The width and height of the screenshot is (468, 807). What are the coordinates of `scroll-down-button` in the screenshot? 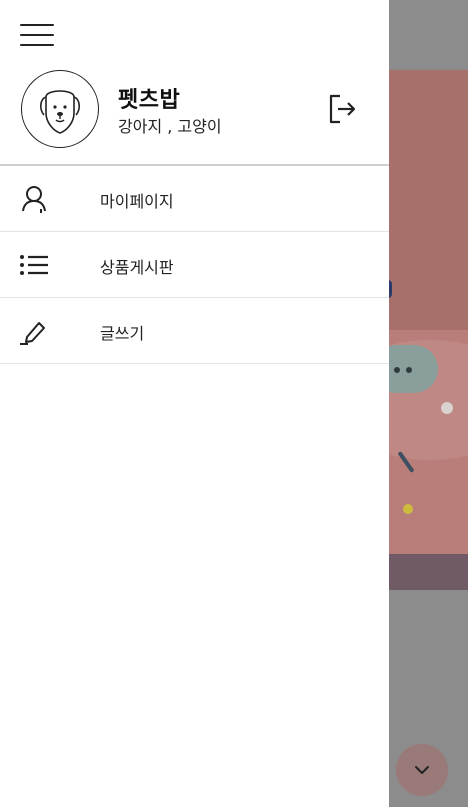 It's located at (422, 770).